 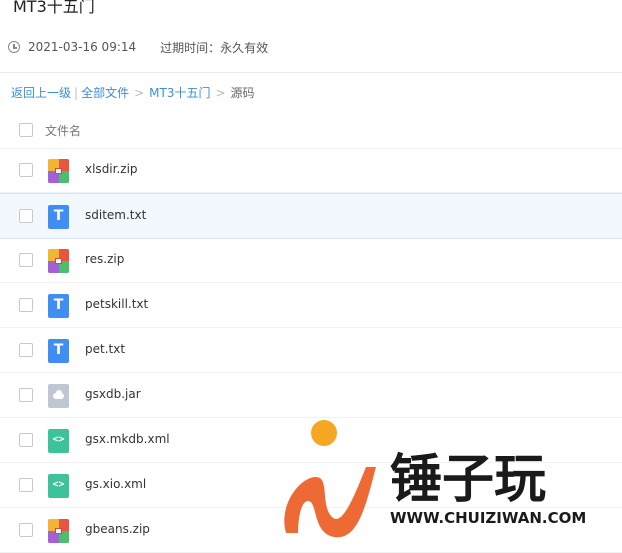 What do you see at coordinates (63, 130) in the screenshot?
I see `filename-column-header: 文件名` at bounding box center [63, 130].